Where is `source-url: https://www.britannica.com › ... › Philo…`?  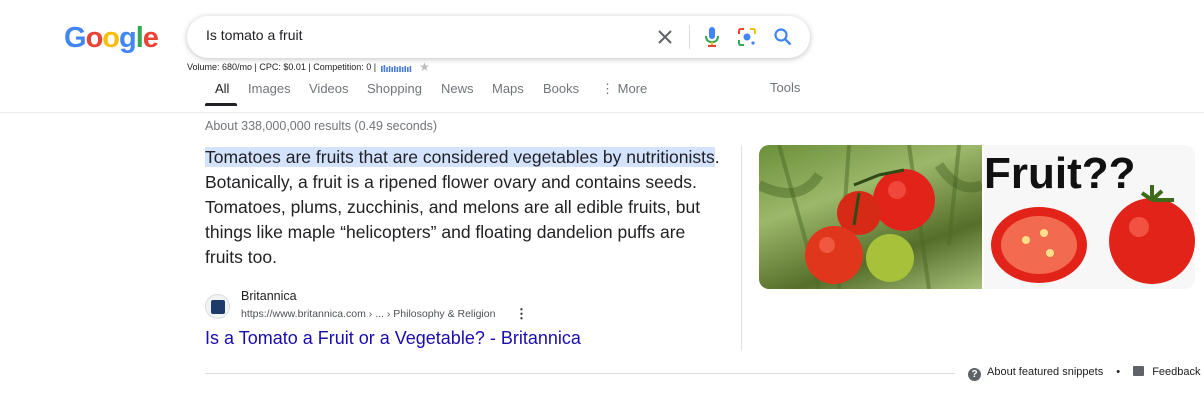 source-url: https://www.britannica.com › ... › Philo… is located at coordinates (368, 314).